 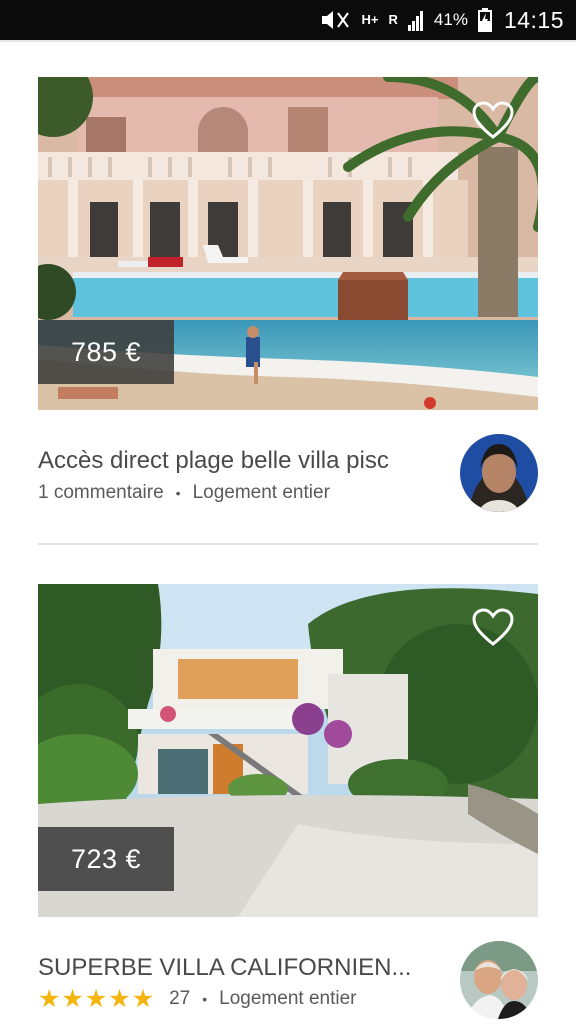 I want to click on listing-meta: ★ ★ ★ ★ ★ 27 • Logement entier, so click(x=197, y=999).